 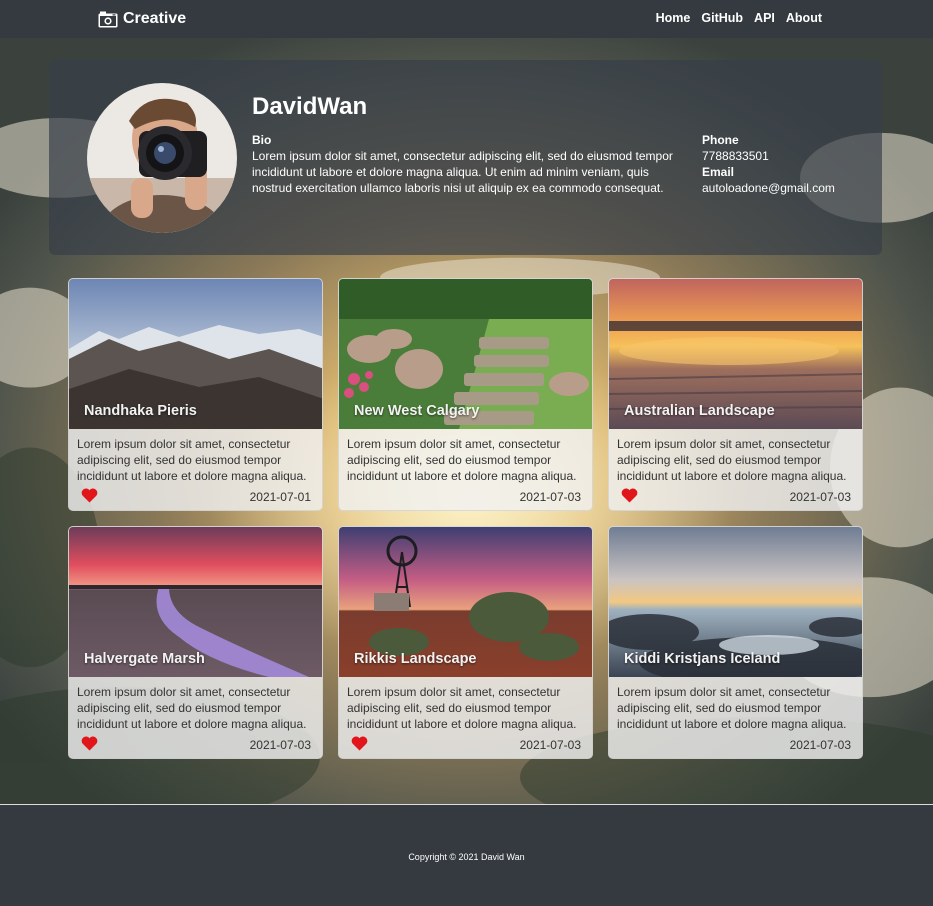 What do you see at coordinates (718, 172) in the screenshot?
I see `email-label: Email` at bounding box center [718, 172].